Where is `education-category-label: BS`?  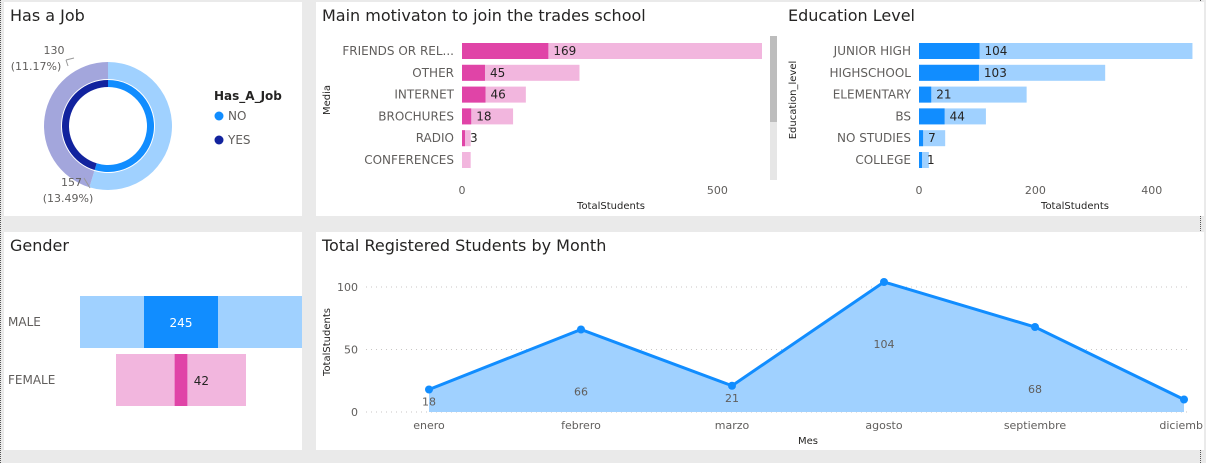
education-category-label: BS is located at coordinates (903, 116).